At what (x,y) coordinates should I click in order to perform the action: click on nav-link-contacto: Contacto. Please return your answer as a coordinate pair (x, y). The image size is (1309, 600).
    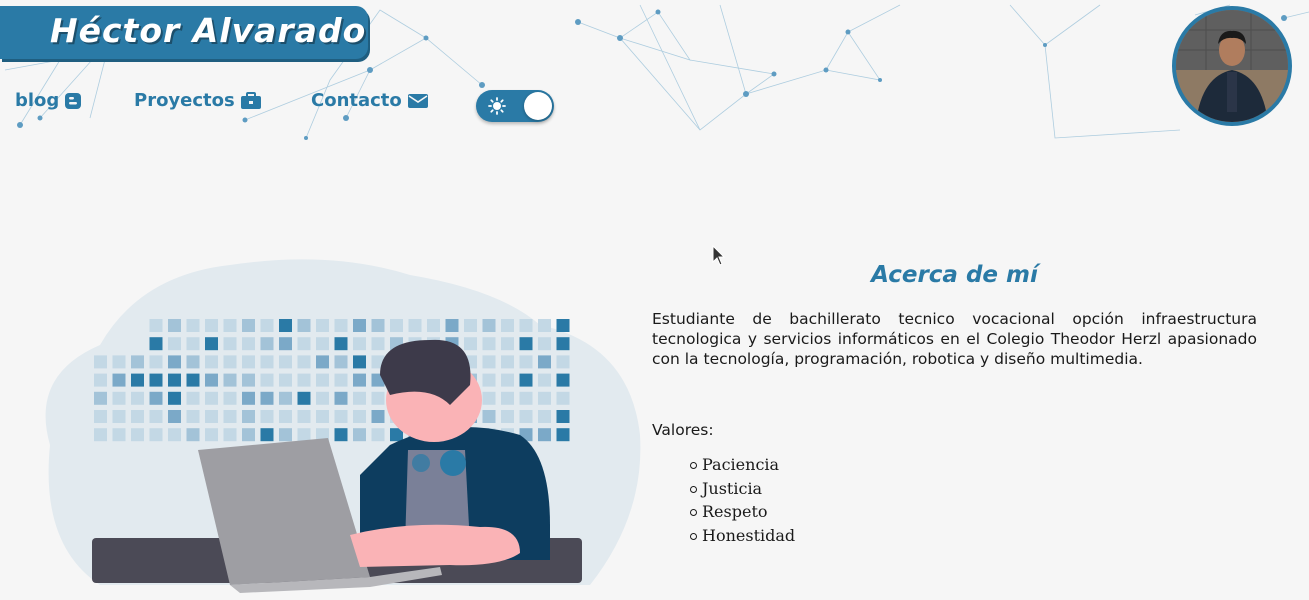
    Looking at the image, I should click on (370, 100).